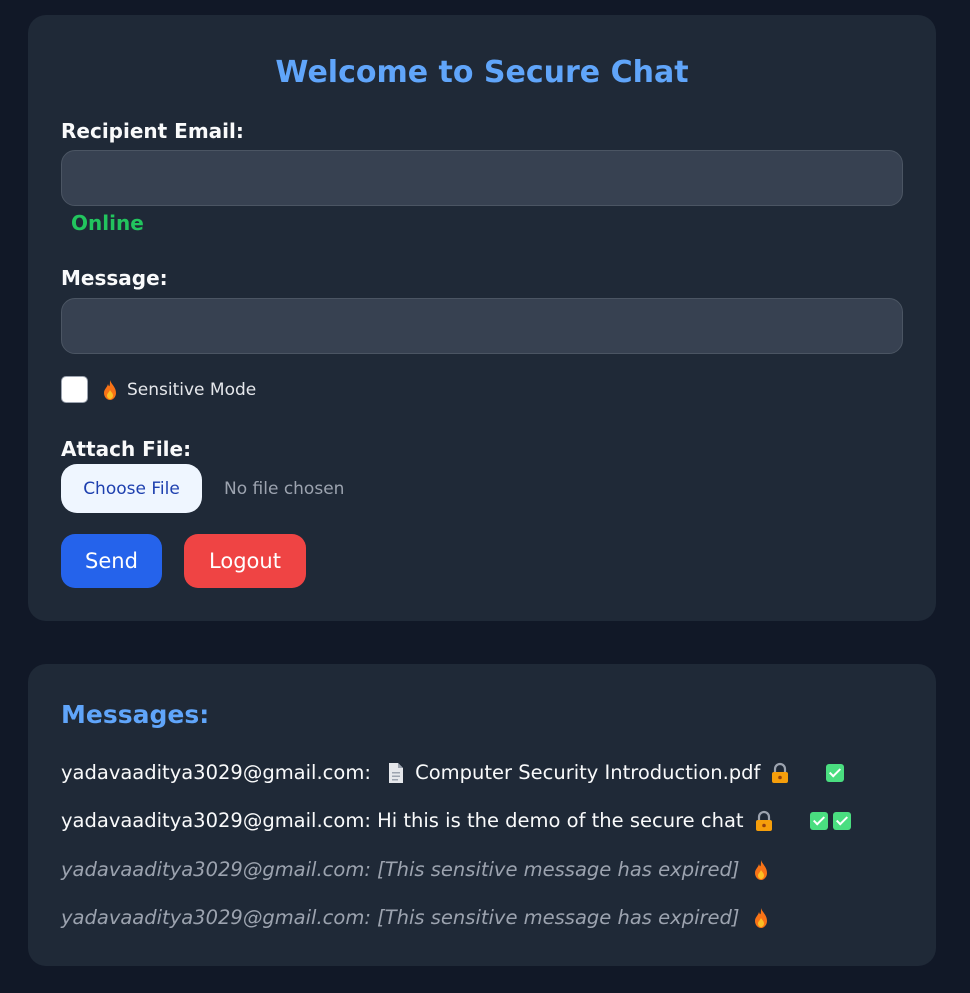 This screenshot has height=993, width=970. I want to click on attach-file-label: Attach File:, so click(126, 449).